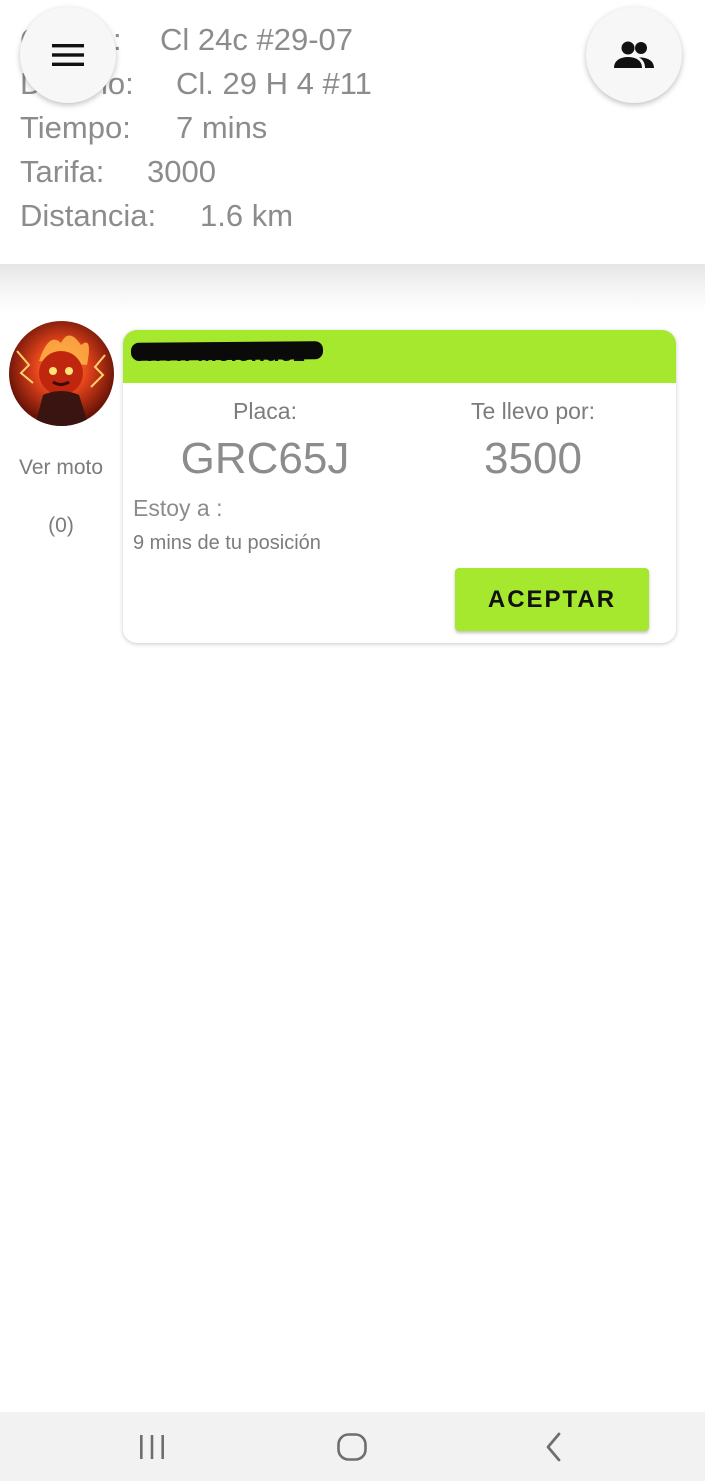  I want to click on offer-card-header: Jhon Melendez, so click(399, 356).